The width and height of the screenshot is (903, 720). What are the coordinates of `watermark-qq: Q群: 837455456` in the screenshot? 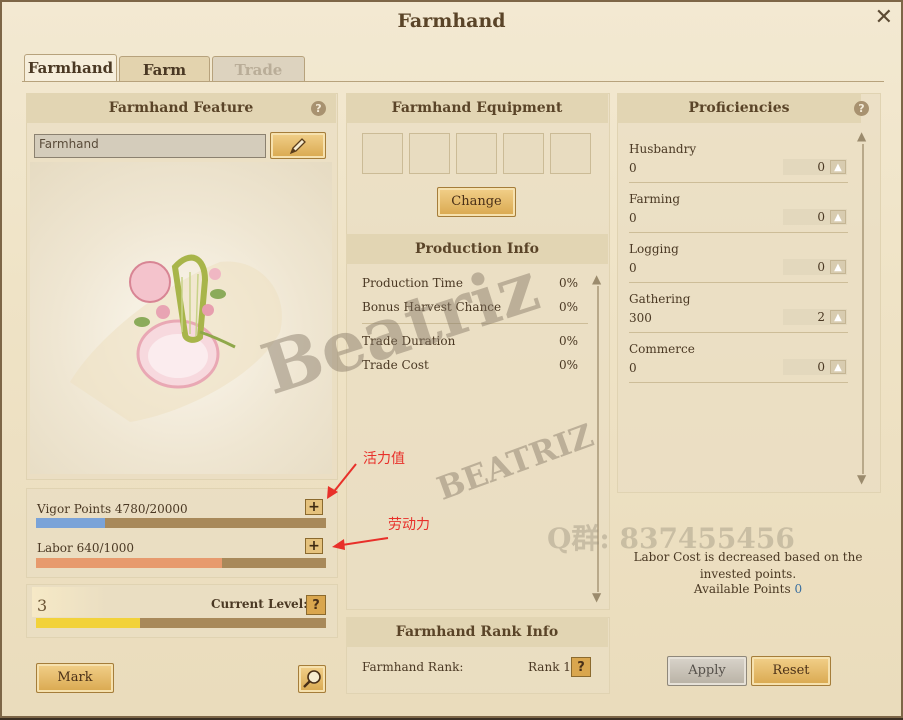 It's located at (671, 538).